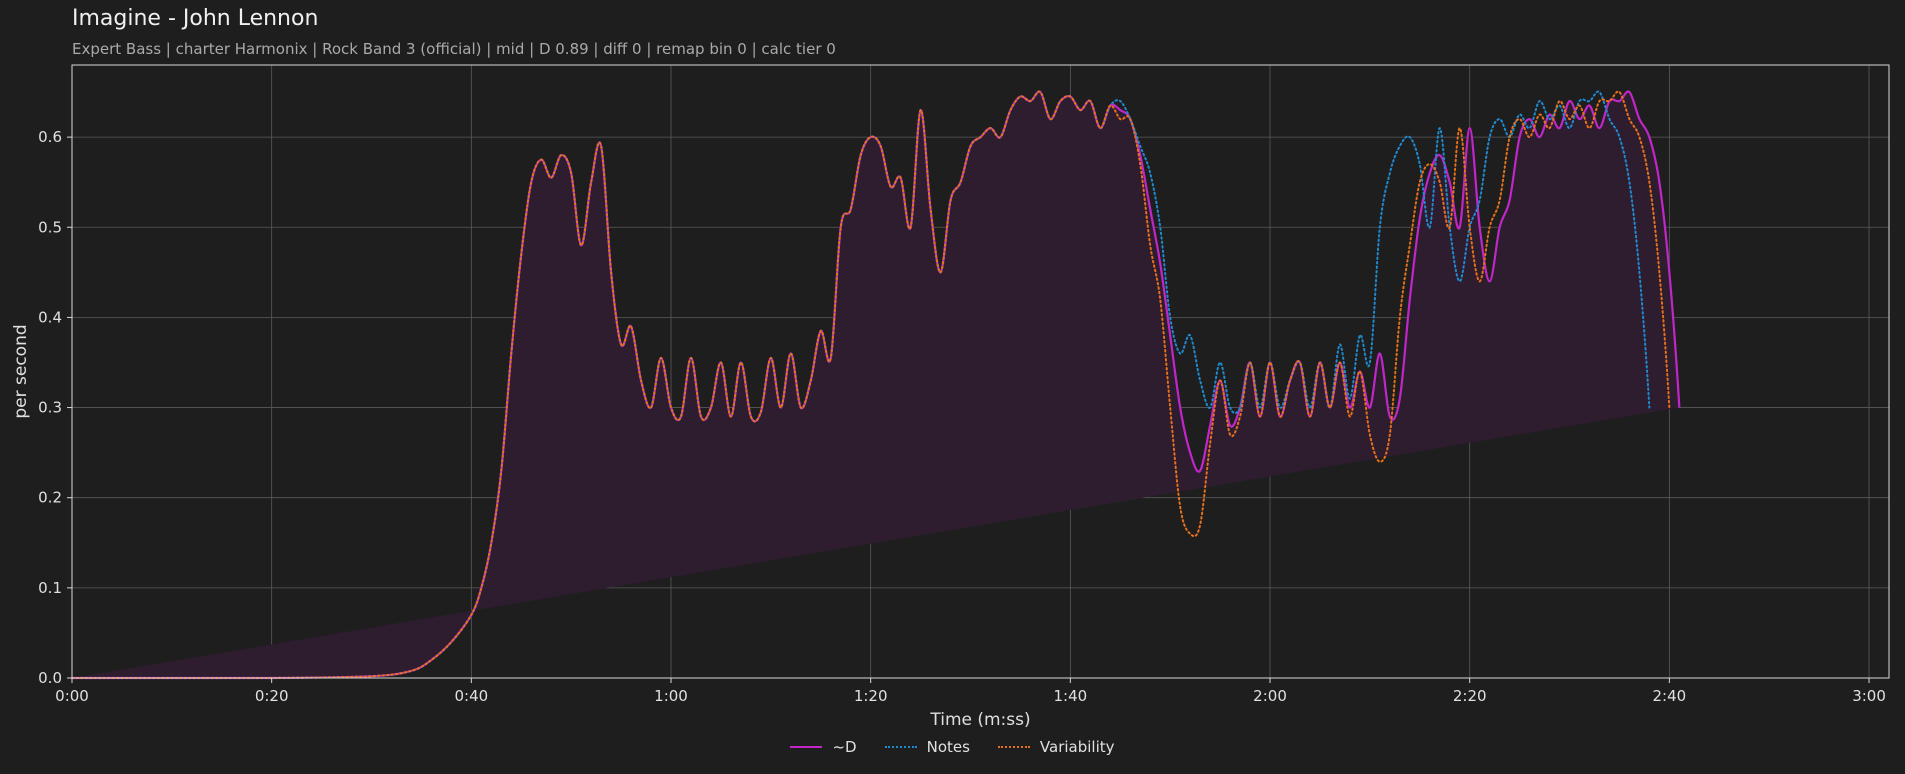 The height and width of the screenshot is (774, 1905). What do you see at coordinates (1270, 696) in the screenshot?
I see `x-tick-label: 2:00` at bounding box center [1270, 696].